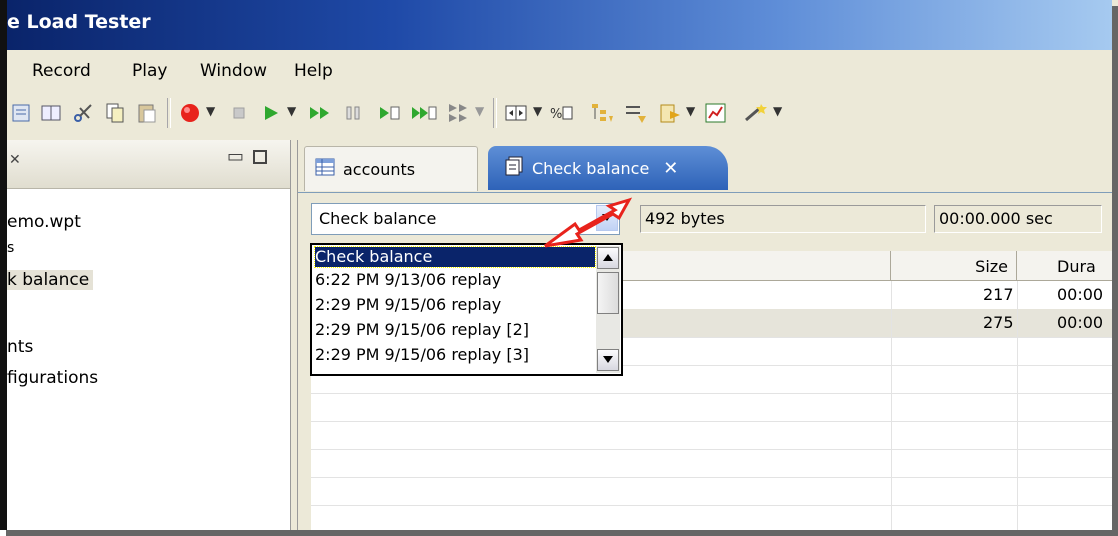 The width and height of the screenshot is (1118, 536). What do you see at coordinates (83, 113) in the screenshot?
I see `cut-icon` at bounding box center [83, 113].